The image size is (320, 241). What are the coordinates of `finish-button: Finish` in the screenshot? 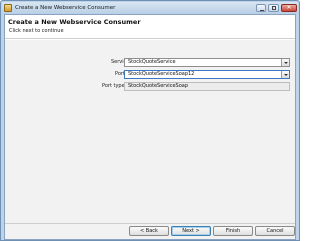 It's located at (233, 231).